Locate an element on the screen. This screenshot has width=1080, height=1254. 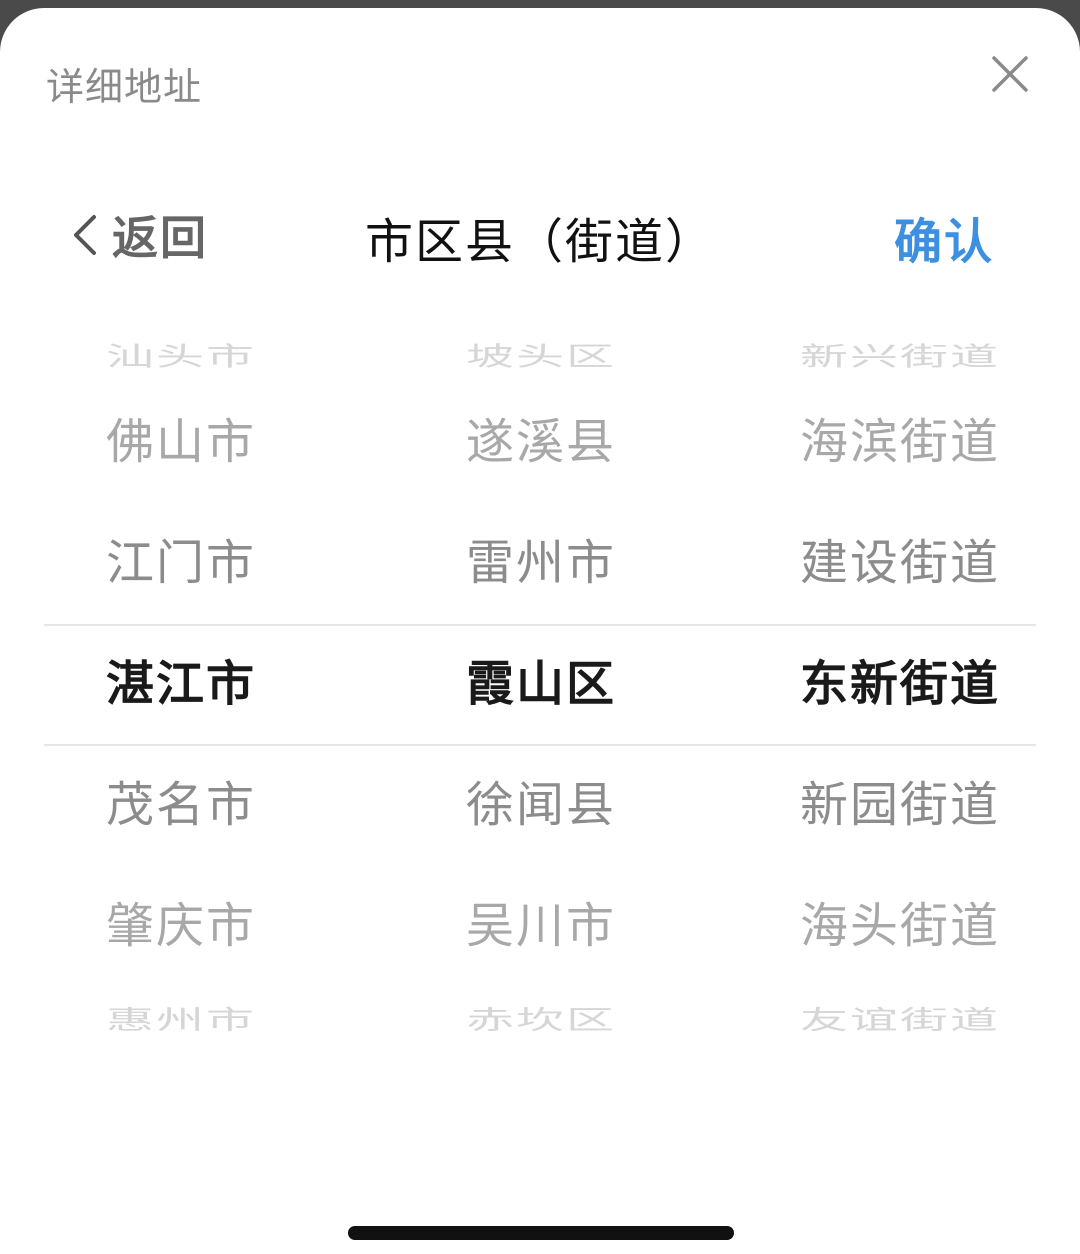
city-option: 佛山市 is located at coordinates (181, 442).